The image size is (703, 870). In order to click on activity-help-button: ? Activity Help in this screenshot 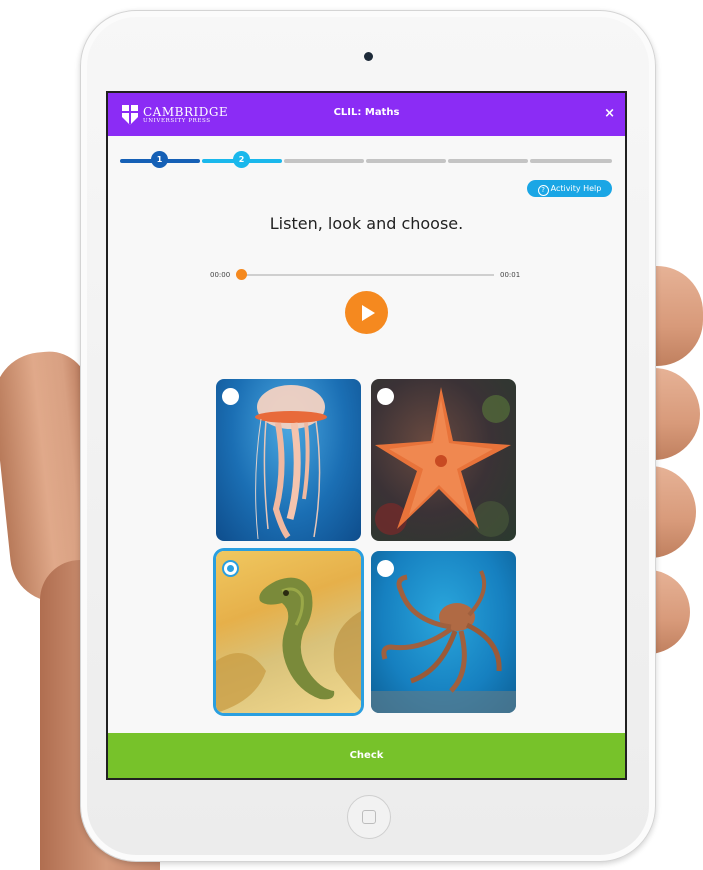, I will do `click(569, 188)`.